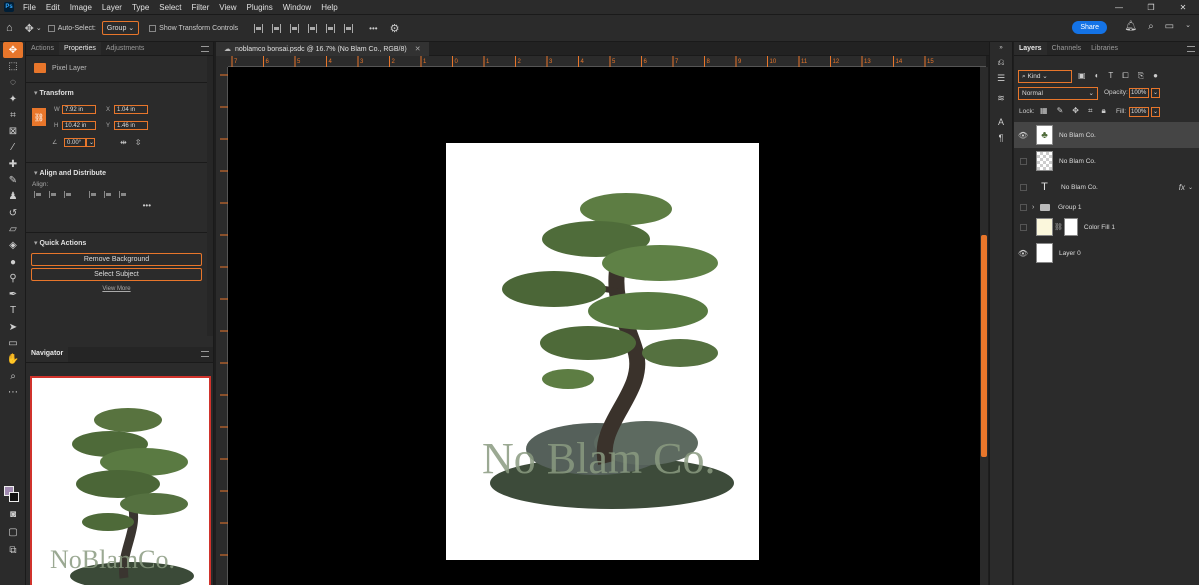  Describe the element at coordinates (1151, 7) in the screenshot. I see `restore-icon: ❐` at that location.